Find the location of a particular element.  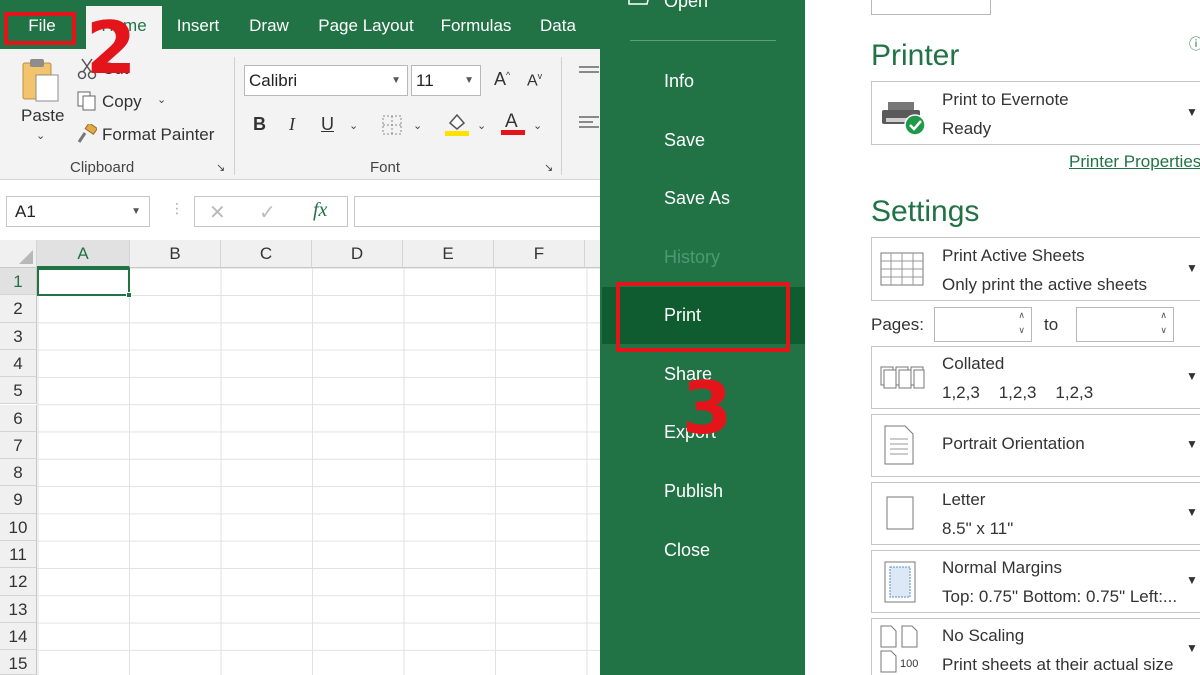

row-header: 14 is located at coordinates (18, 636).